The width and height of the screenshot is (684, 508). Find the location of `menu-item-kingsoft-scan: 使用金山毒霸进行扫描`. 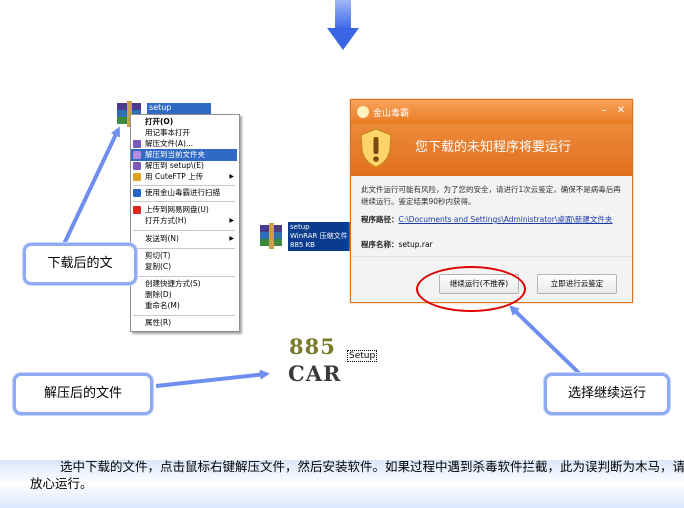

menu-item-kingsoft-scan: 使用金山毒霸进行扫描 is located at coordinates (184, 193).